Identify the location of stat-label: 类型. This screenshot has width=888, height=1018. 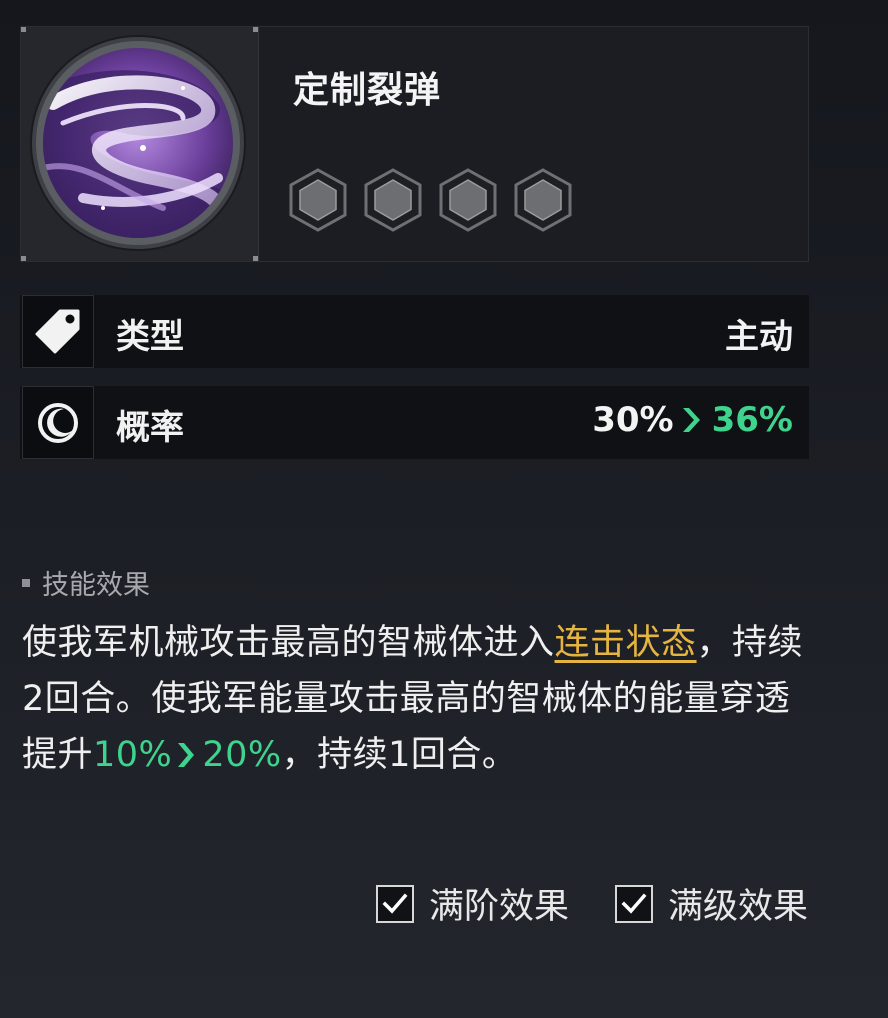
(150, 337).